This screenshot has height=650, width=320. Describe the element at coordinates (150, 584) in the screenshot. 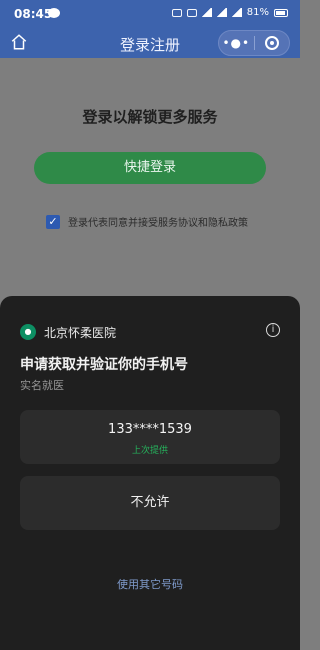

I see `use-other-number-link: 使用其它号码` at that location.